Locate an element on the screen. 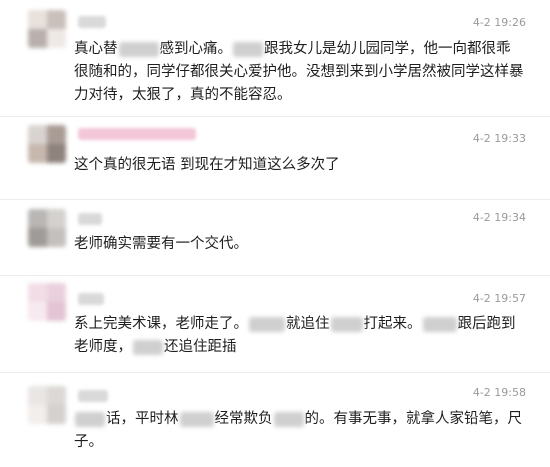  comment-text-segment: 系上完美术课，老师走了。 is located at coordinates (161, 324).